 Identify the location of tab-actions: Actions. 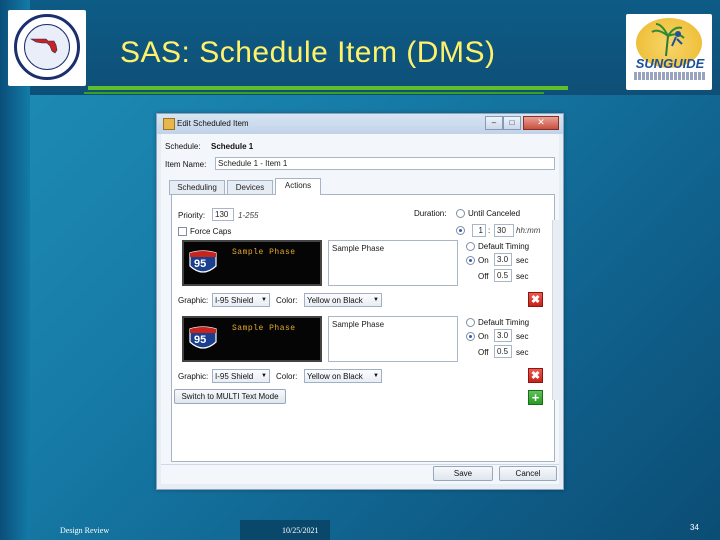
(298, 186).